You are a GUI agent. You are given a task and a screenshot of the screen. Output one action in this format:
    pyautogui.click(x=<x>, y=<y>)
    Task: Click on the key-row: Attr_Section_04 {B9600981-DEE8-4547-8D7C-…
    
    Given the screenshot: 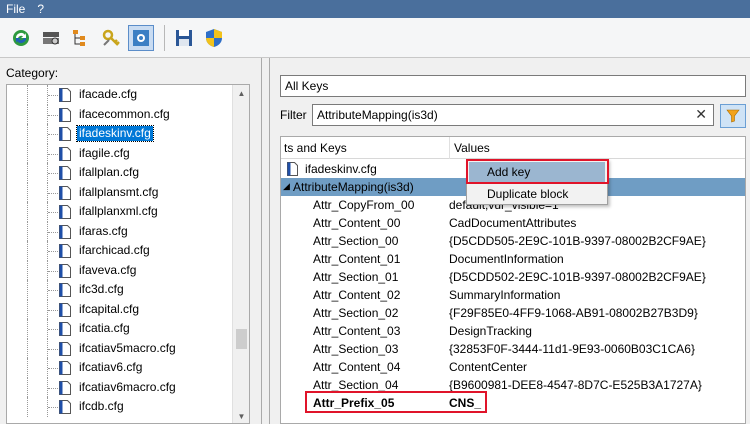 What is the action you would take?
    pyautogui.click(x=513, y=385)
    